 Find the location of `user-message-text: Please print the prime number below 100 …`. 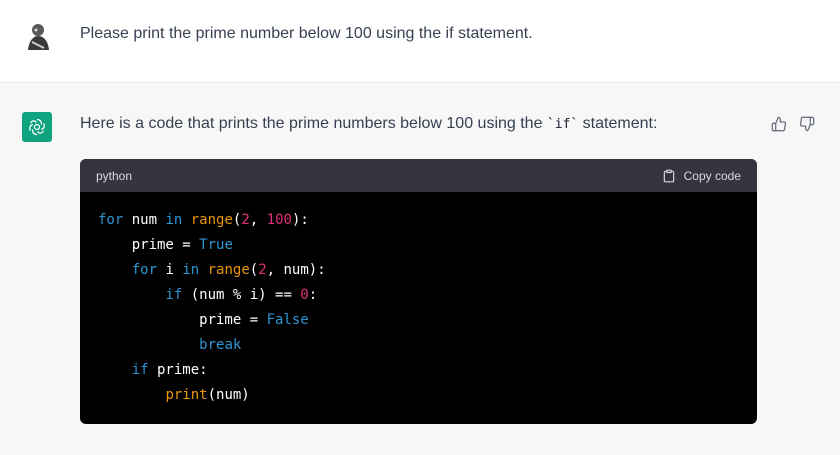

user-message-text: Please print the prime number below 100 … is located at coordinates (306, 33).